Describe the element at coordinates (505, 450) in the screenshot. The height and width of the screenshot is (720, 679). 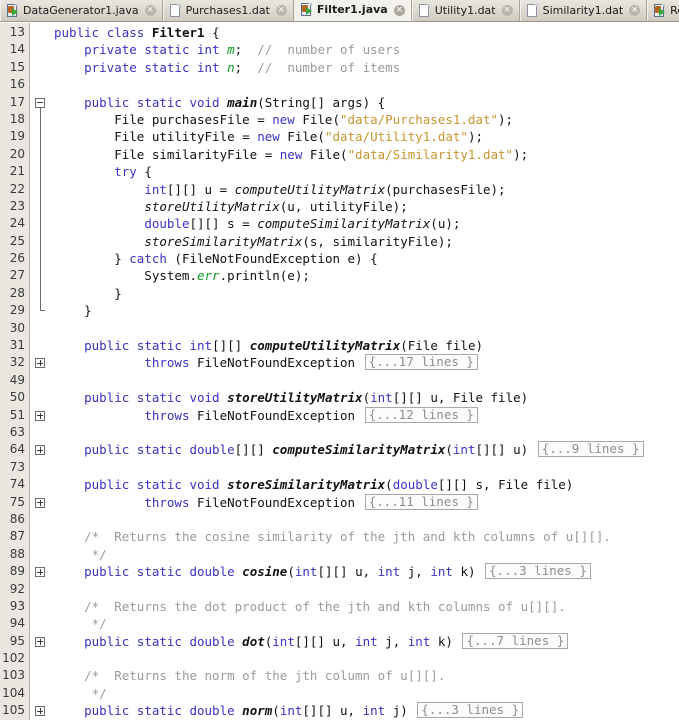
I see `code-token: [][] u)` at that location.